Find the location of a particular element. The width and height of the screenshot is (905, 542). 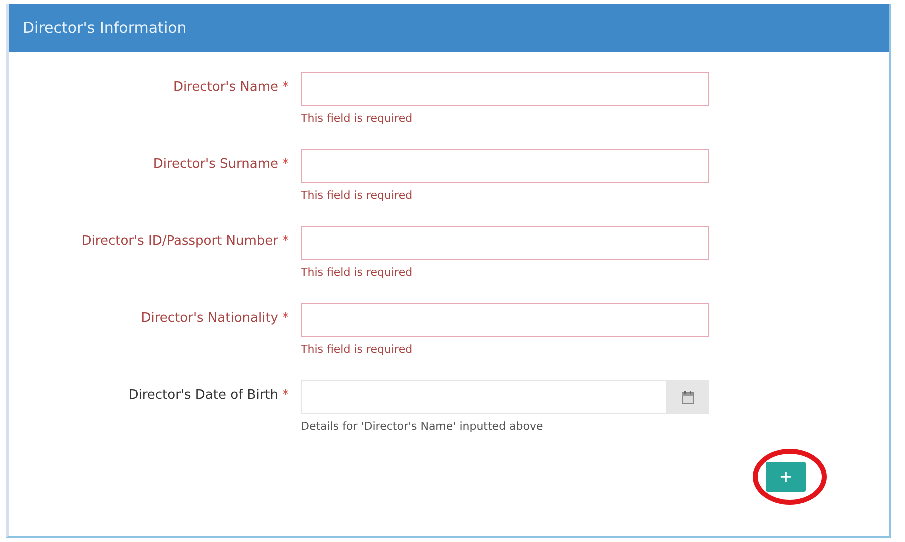

field-label: Director's Date of Birth is located at coordinates (203, 395).